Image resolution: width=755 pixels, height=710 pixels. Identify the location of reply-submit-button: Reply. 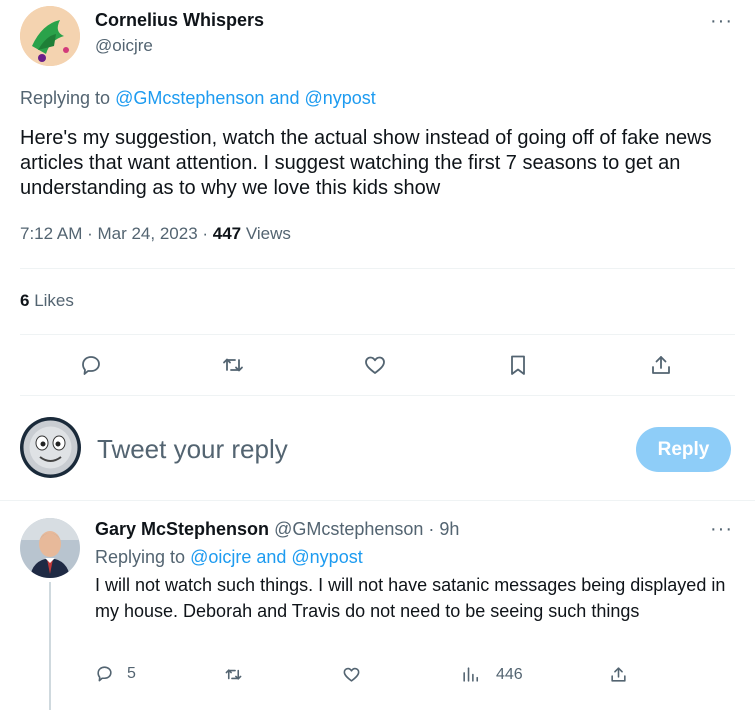
(683, 449).